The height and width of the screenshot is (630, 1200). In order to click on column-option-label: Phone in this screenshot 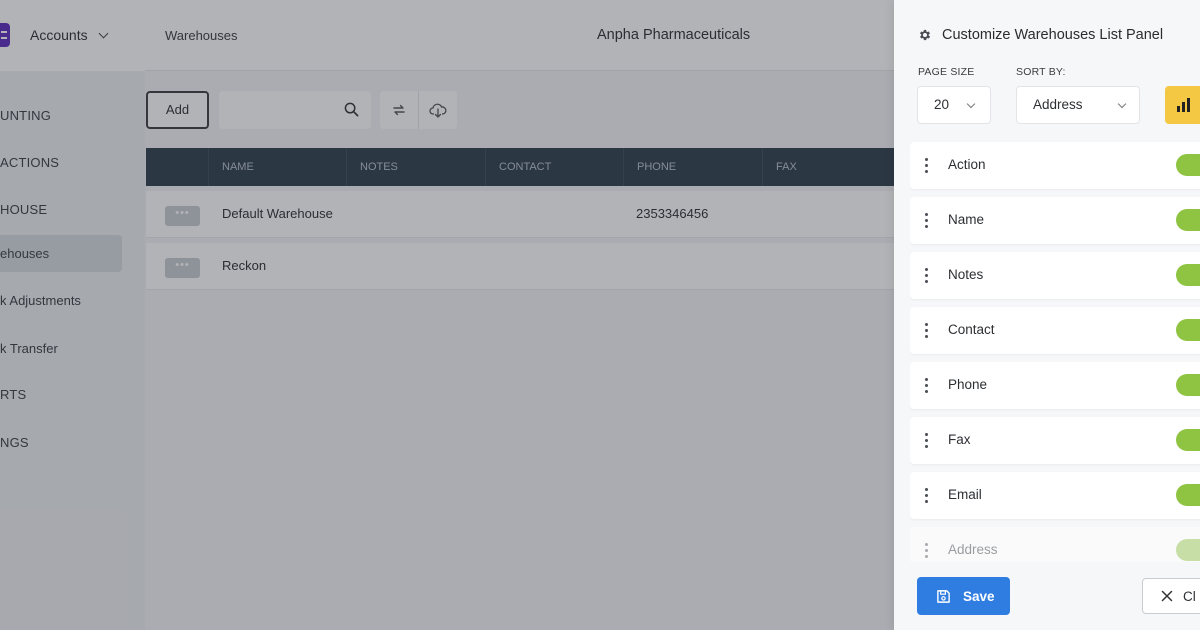, I will do `click(968, 384)`.